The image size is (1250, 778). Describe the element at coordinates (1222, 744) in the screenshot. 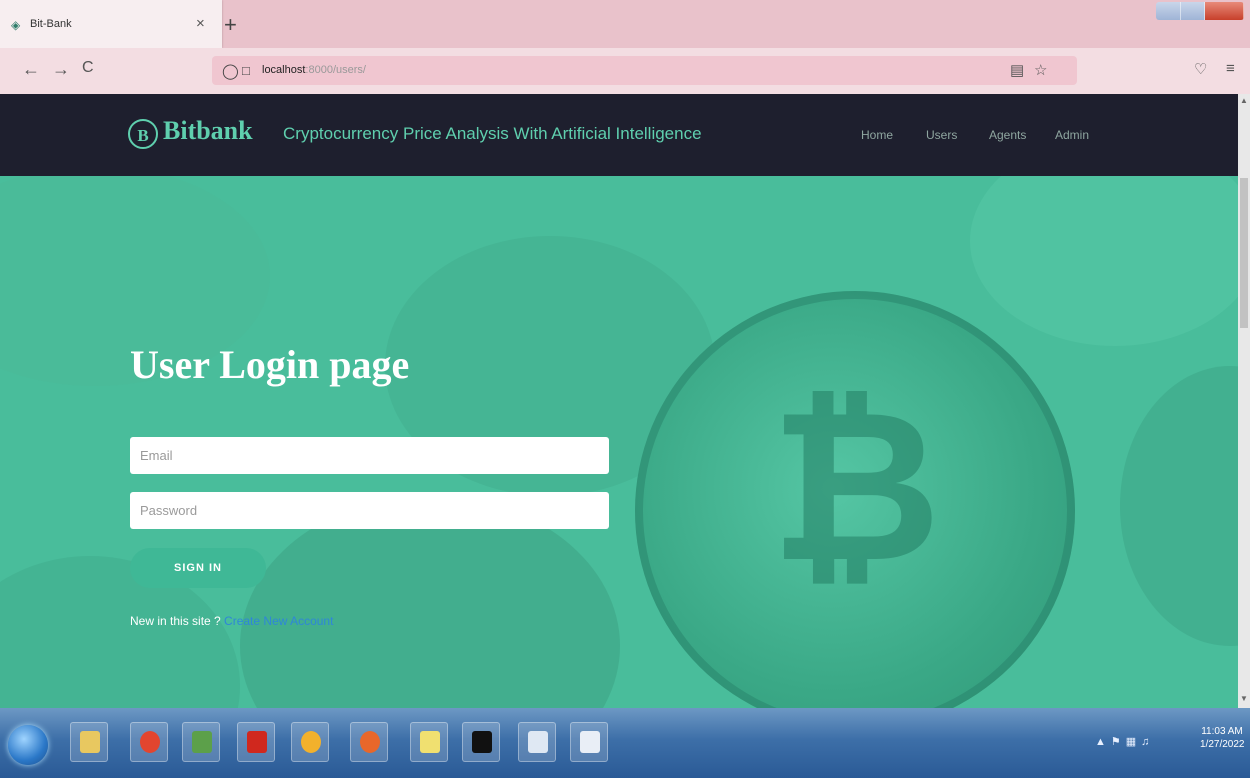

I see `clock-date: 1/27/2022` at that location.